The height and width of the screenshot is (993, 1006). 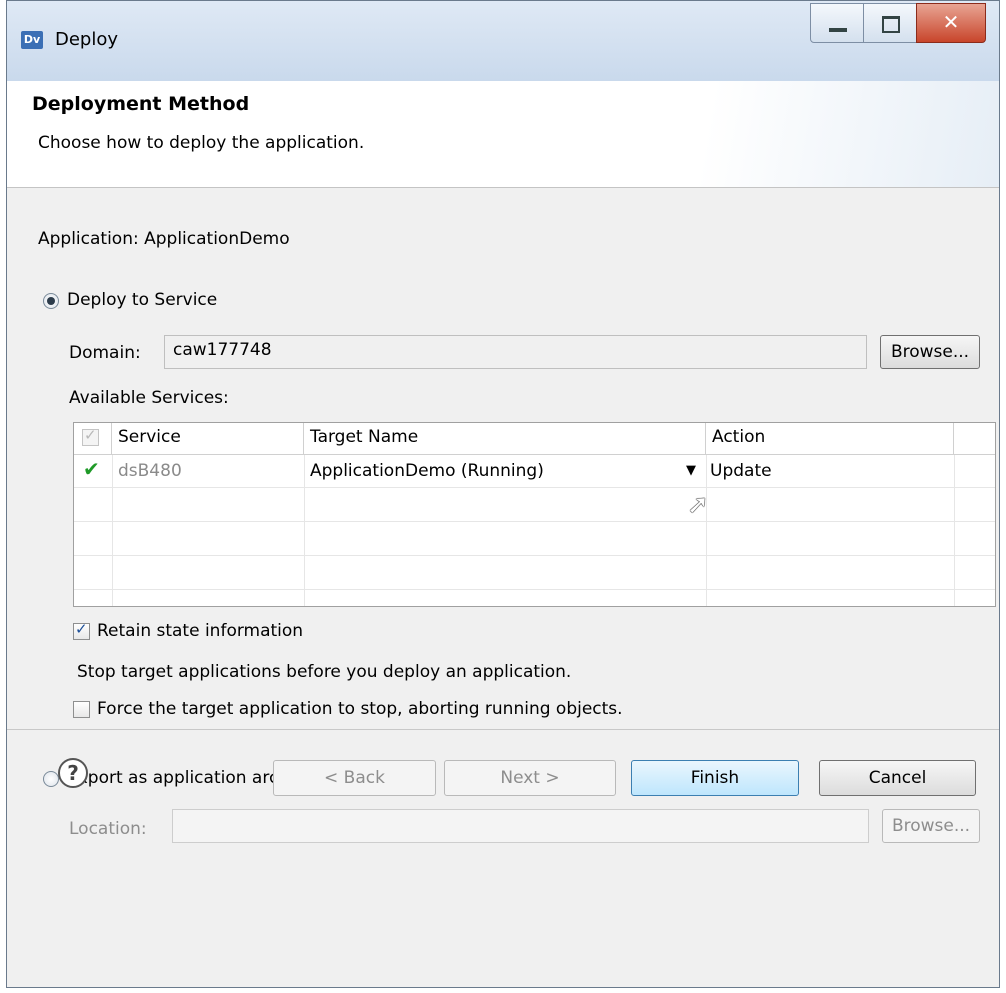 What do you see at coordinates (200, 631) in the screenshot?
I see `retain-state-label: Retain state information` at bounding box center [200, 631].